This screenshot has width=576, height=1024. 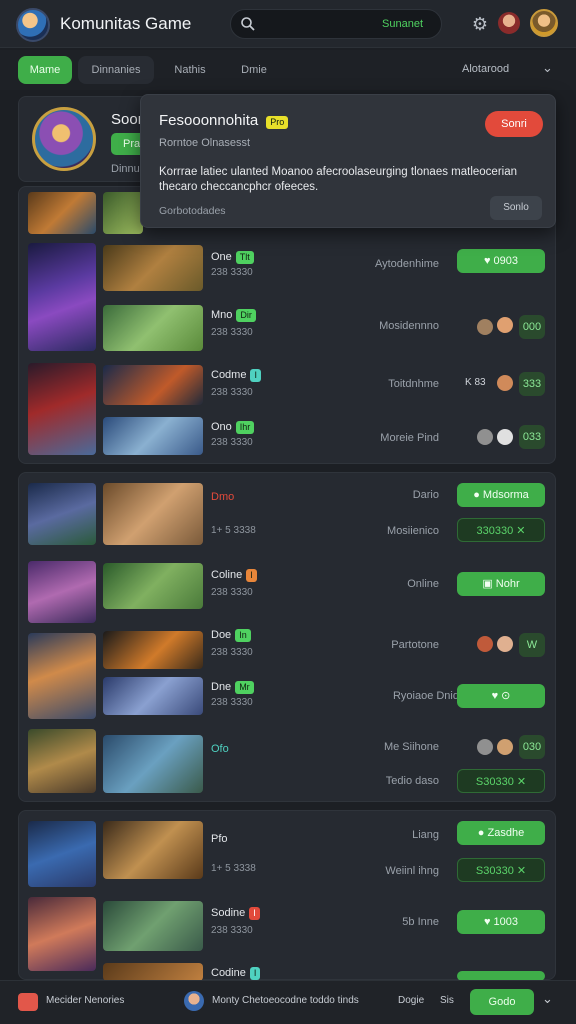 What do you see at coordinates (485, 69) in the screenshot?
I see `sort-label: Alotarood` at bounding box center [485, 69].